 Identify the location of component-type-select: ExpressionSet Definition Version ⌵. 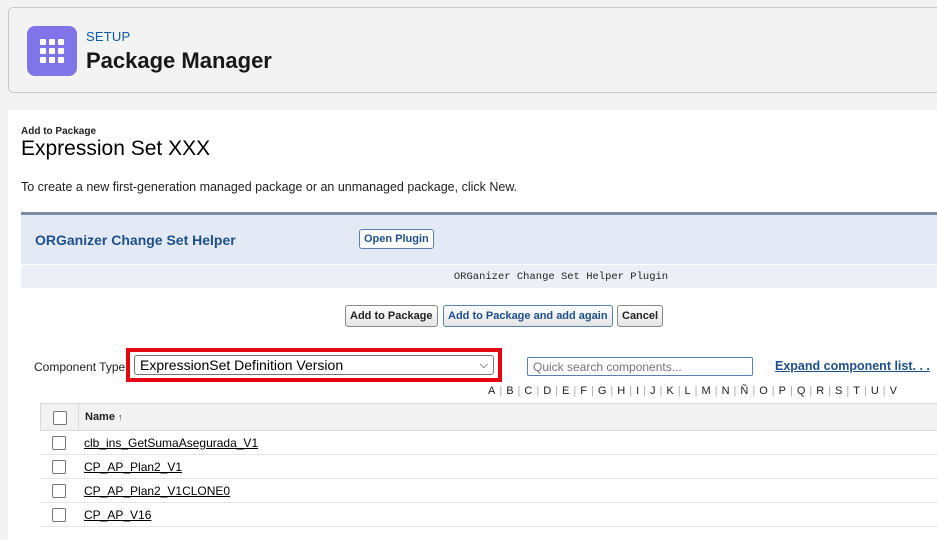
(314, 365).